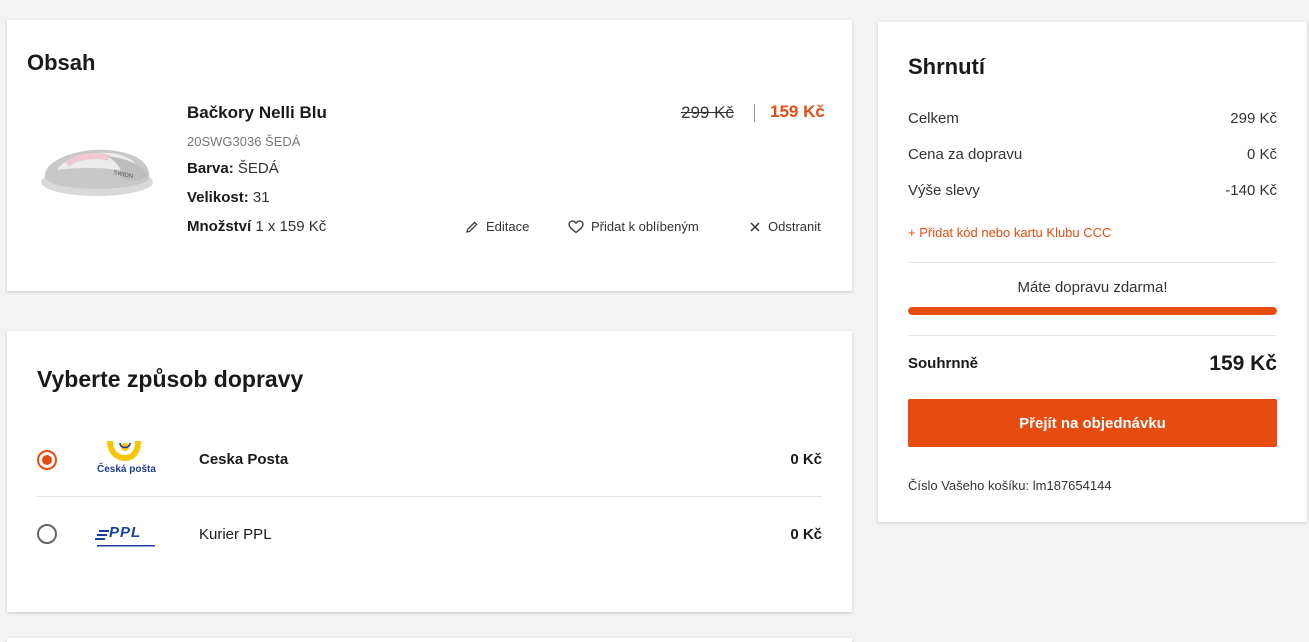 This screenshot has width=1309, height=642. I want to click on favorite-label: Přidat k oblíbeným, so click(645, 226).